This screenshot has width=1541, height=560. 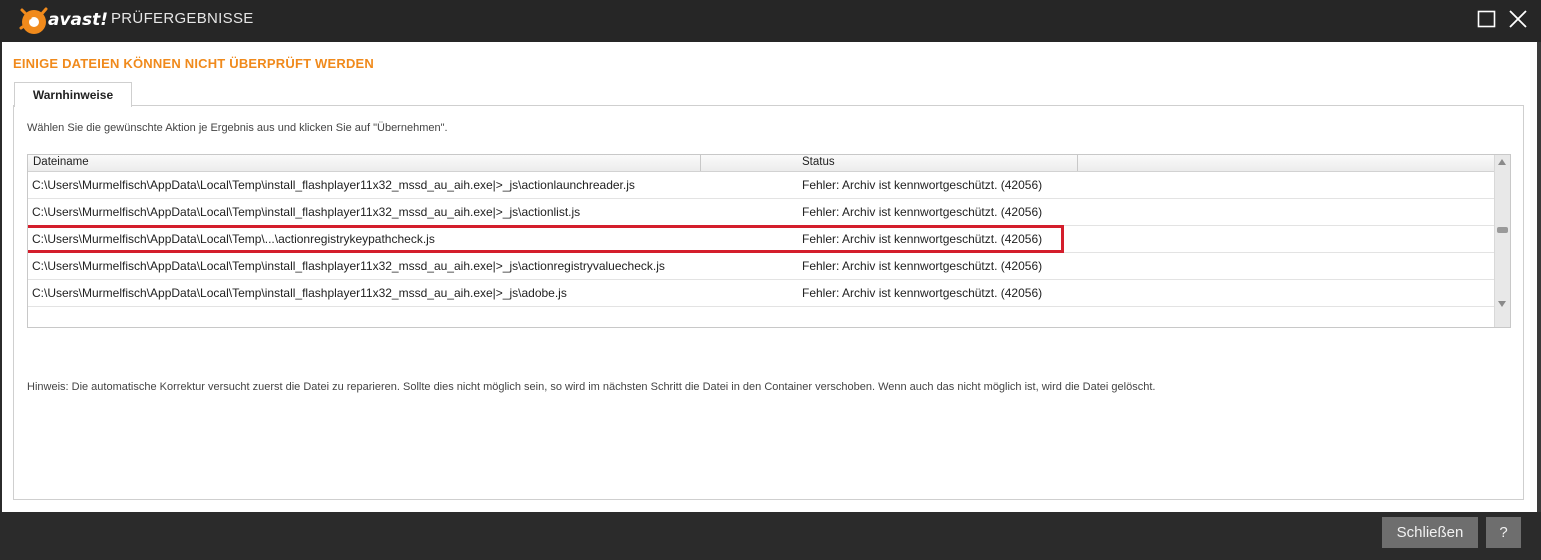 What do you see at coordinates (182, 18) in the screenshot?
I see `window-title: PRÜFERGEBNISSE` at bounding box center [182, 18].